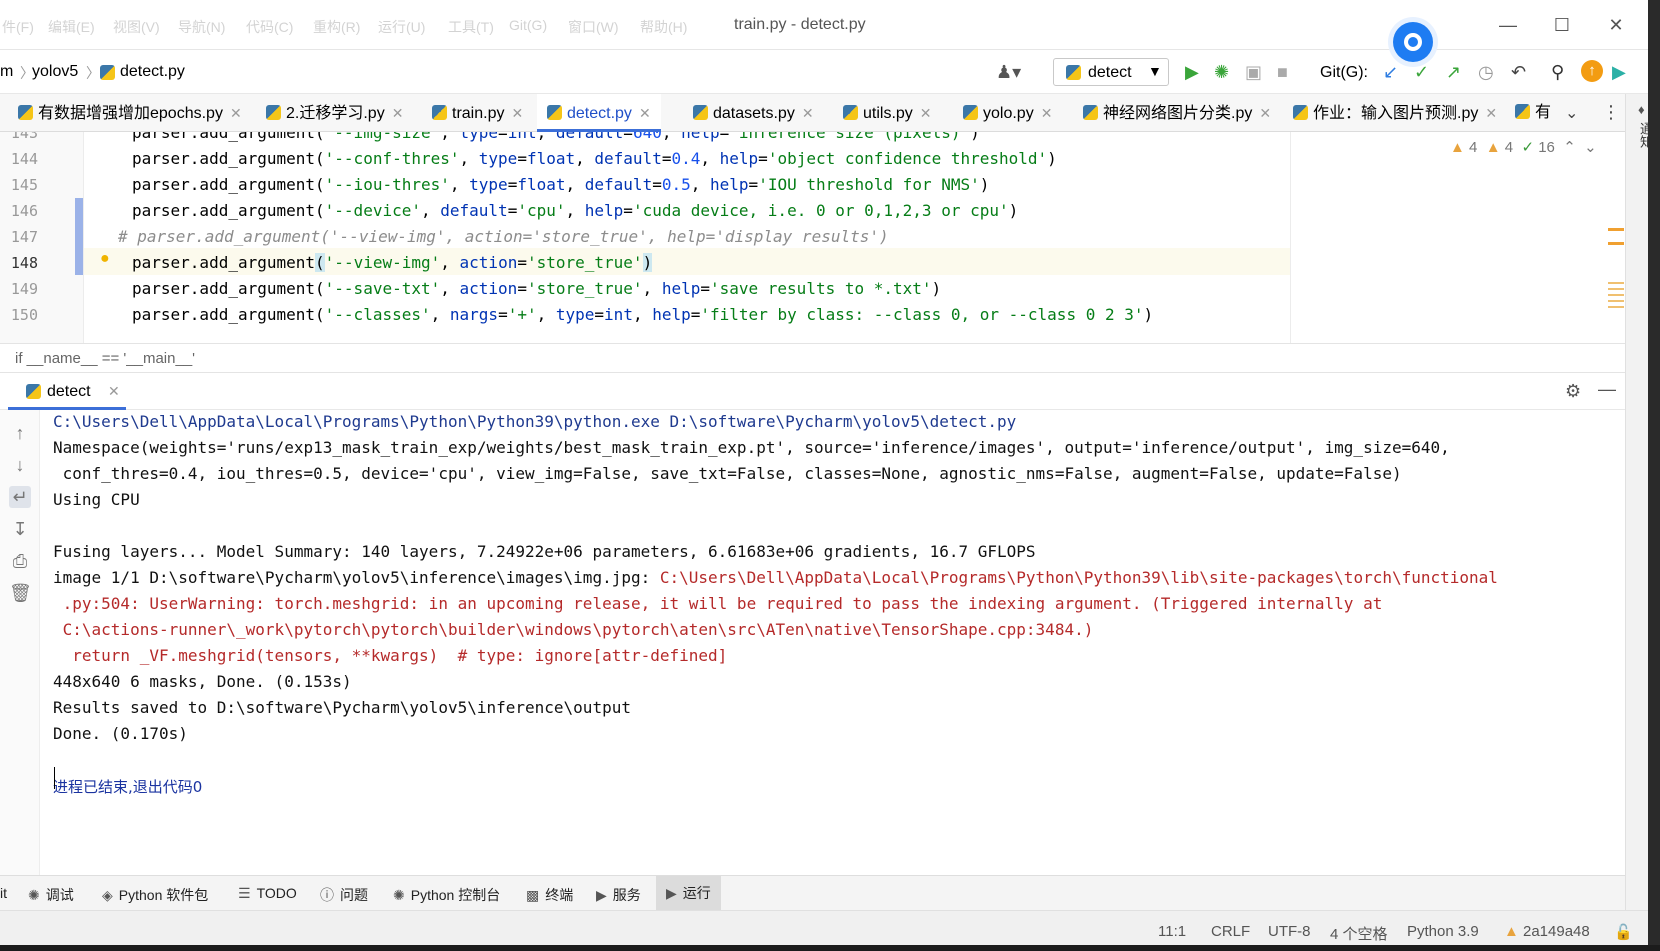  Describe the element at coordinates (626, 895) in the screenshot. I see `tool-tab-label: 服务` at that location.